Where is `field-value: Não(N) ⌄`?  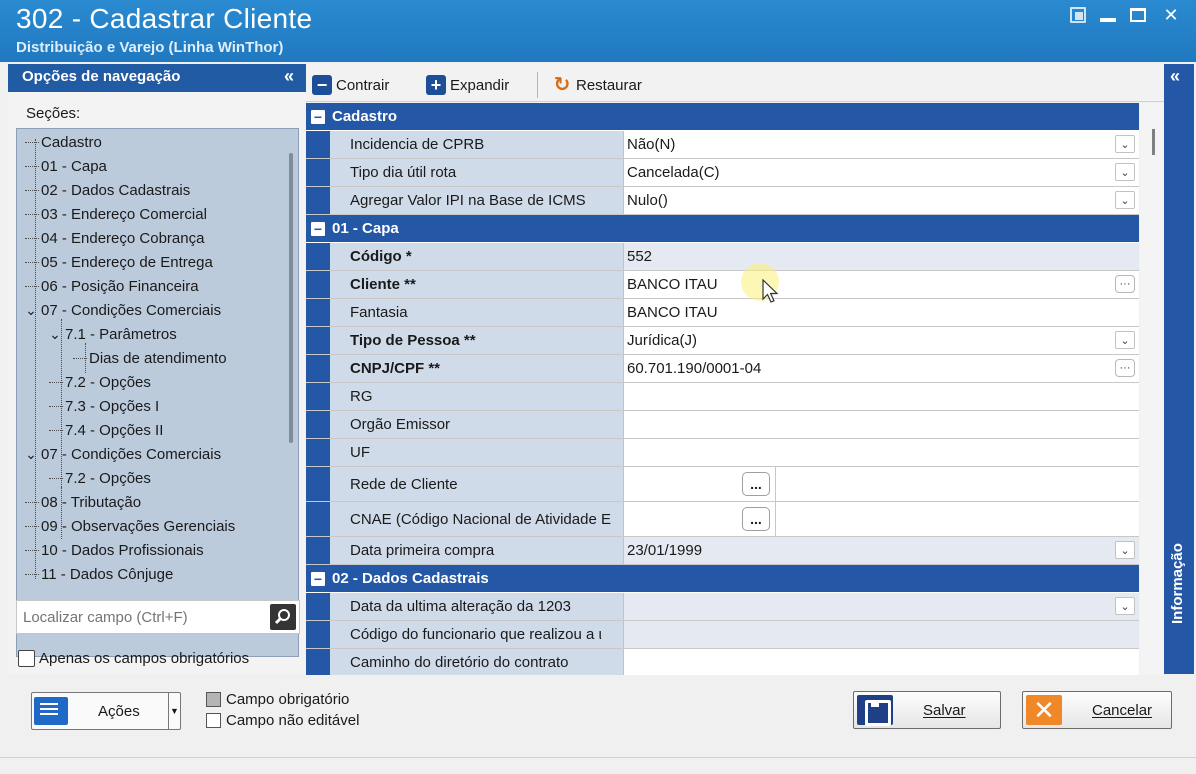 field-value: Não(N) ⌄ is located at coordinates (881, 144).